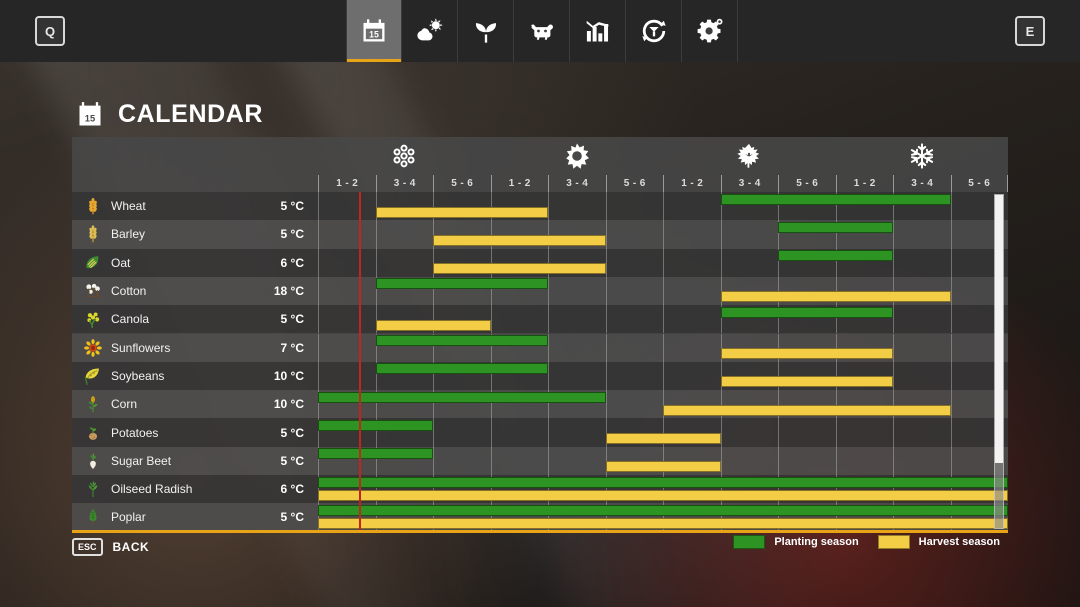  Describe the element at coordinates (430, 31) in the screenshot. I see `tab-weather` at that location.